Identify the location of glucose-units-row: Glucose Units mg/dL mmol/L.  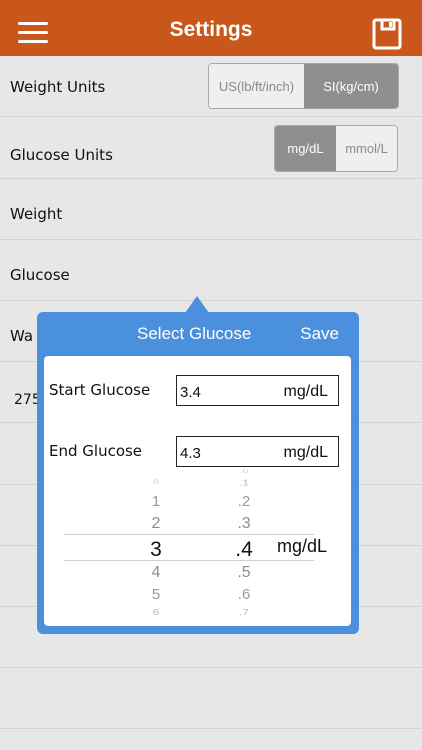
(211, 148).